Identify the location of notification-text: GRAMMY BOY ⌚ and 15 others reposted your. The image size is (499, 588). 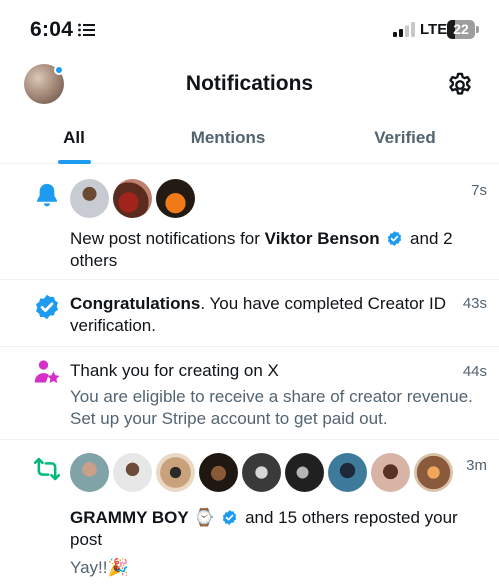
(264, 518).